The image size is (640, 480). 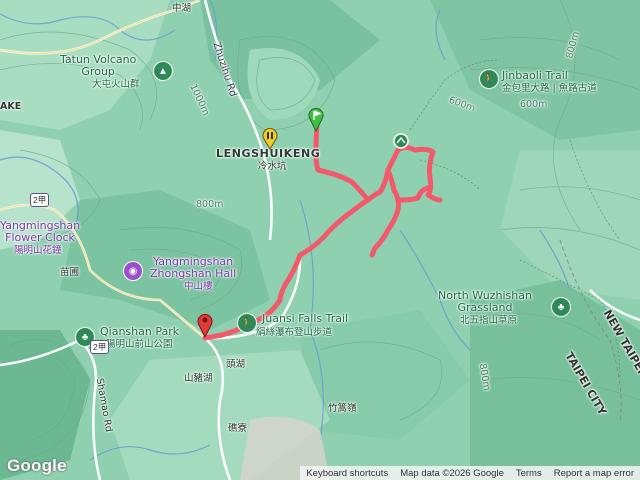 What do you see at coordinates (139, 331) in the screenshot?
I see `qianshan-park-label: Qianshan Park` at bounding box center [139, 331].